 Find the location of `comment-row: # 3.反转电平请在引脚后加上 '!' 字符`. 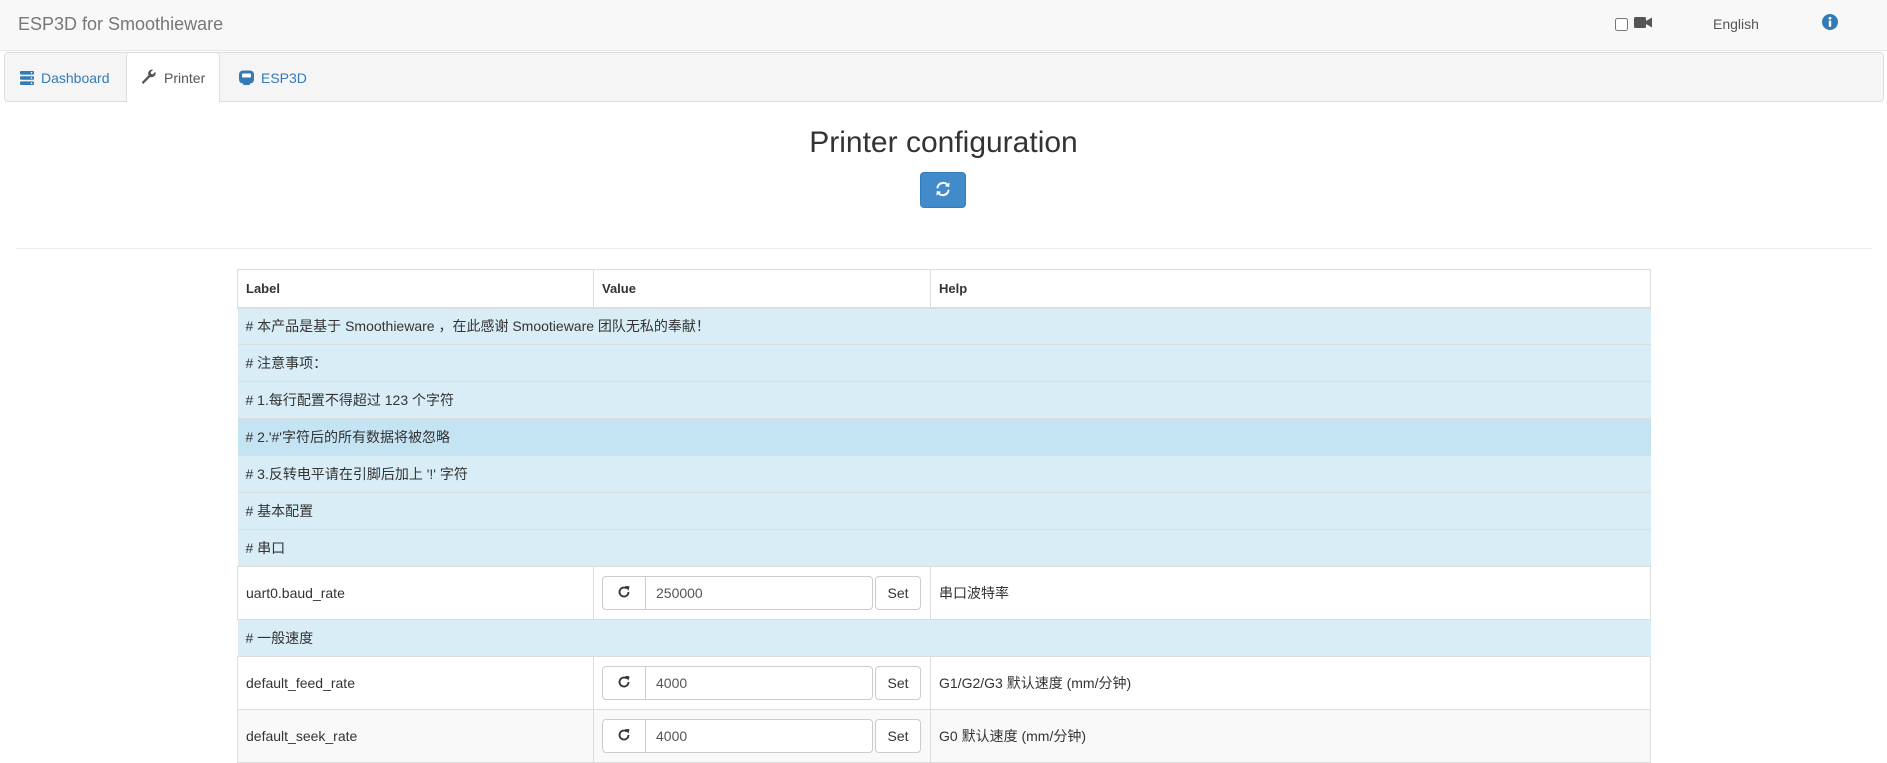

comment-row: # 3.反转电平请在引脚后加上 '!' 字符 is located at coordinates (944, 474).